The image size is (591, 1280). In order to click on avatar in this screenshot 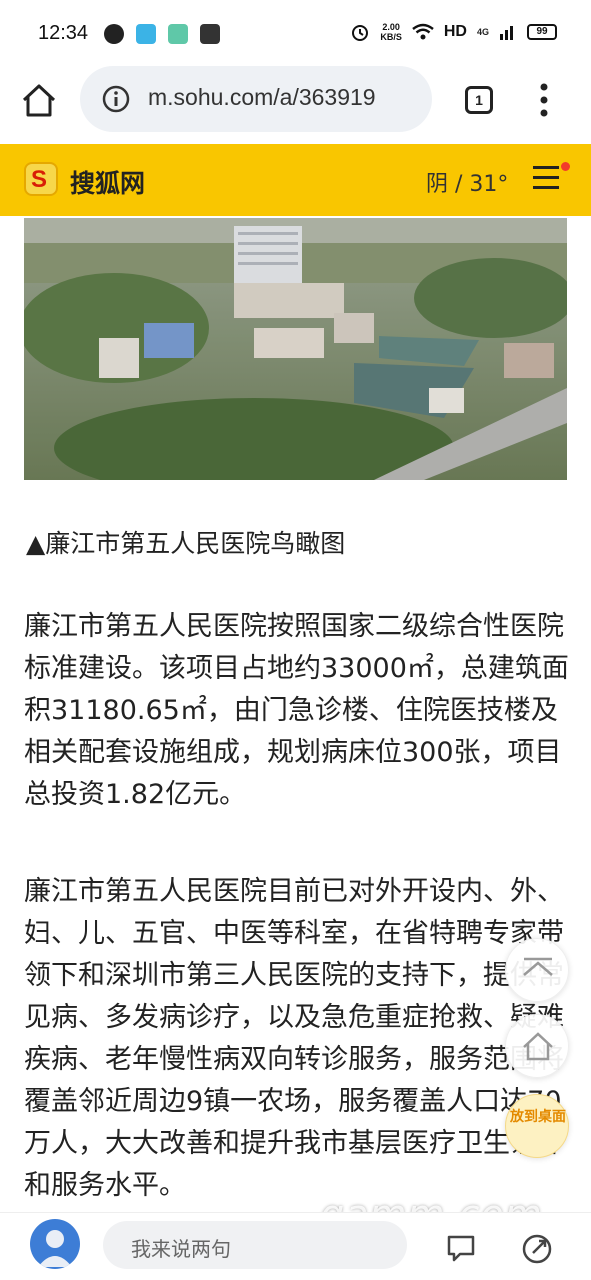, I will do `click(55, 1244)`.